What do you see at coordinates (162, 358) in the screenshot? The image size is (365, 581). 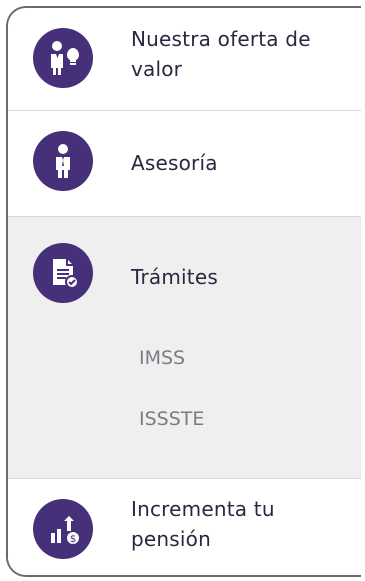 I see `submenu-item-imss: IMSS` at bounding box center [162, 358].